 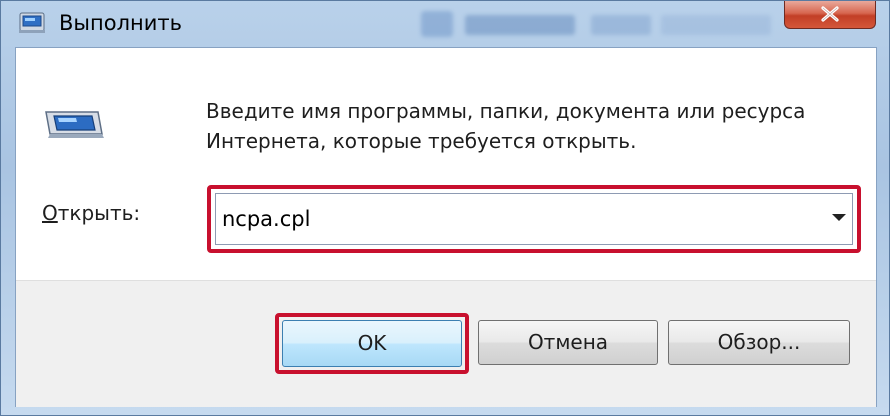 I want to click on close-icon, so click(x=830, y=14).